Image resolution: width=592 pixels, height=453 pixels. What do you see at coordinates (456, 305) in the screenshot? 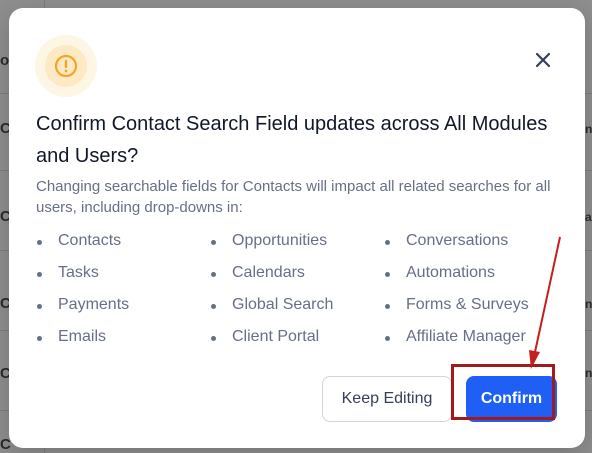
I see `list-item: Forms & Surveys` at bounding box center [456, 305].